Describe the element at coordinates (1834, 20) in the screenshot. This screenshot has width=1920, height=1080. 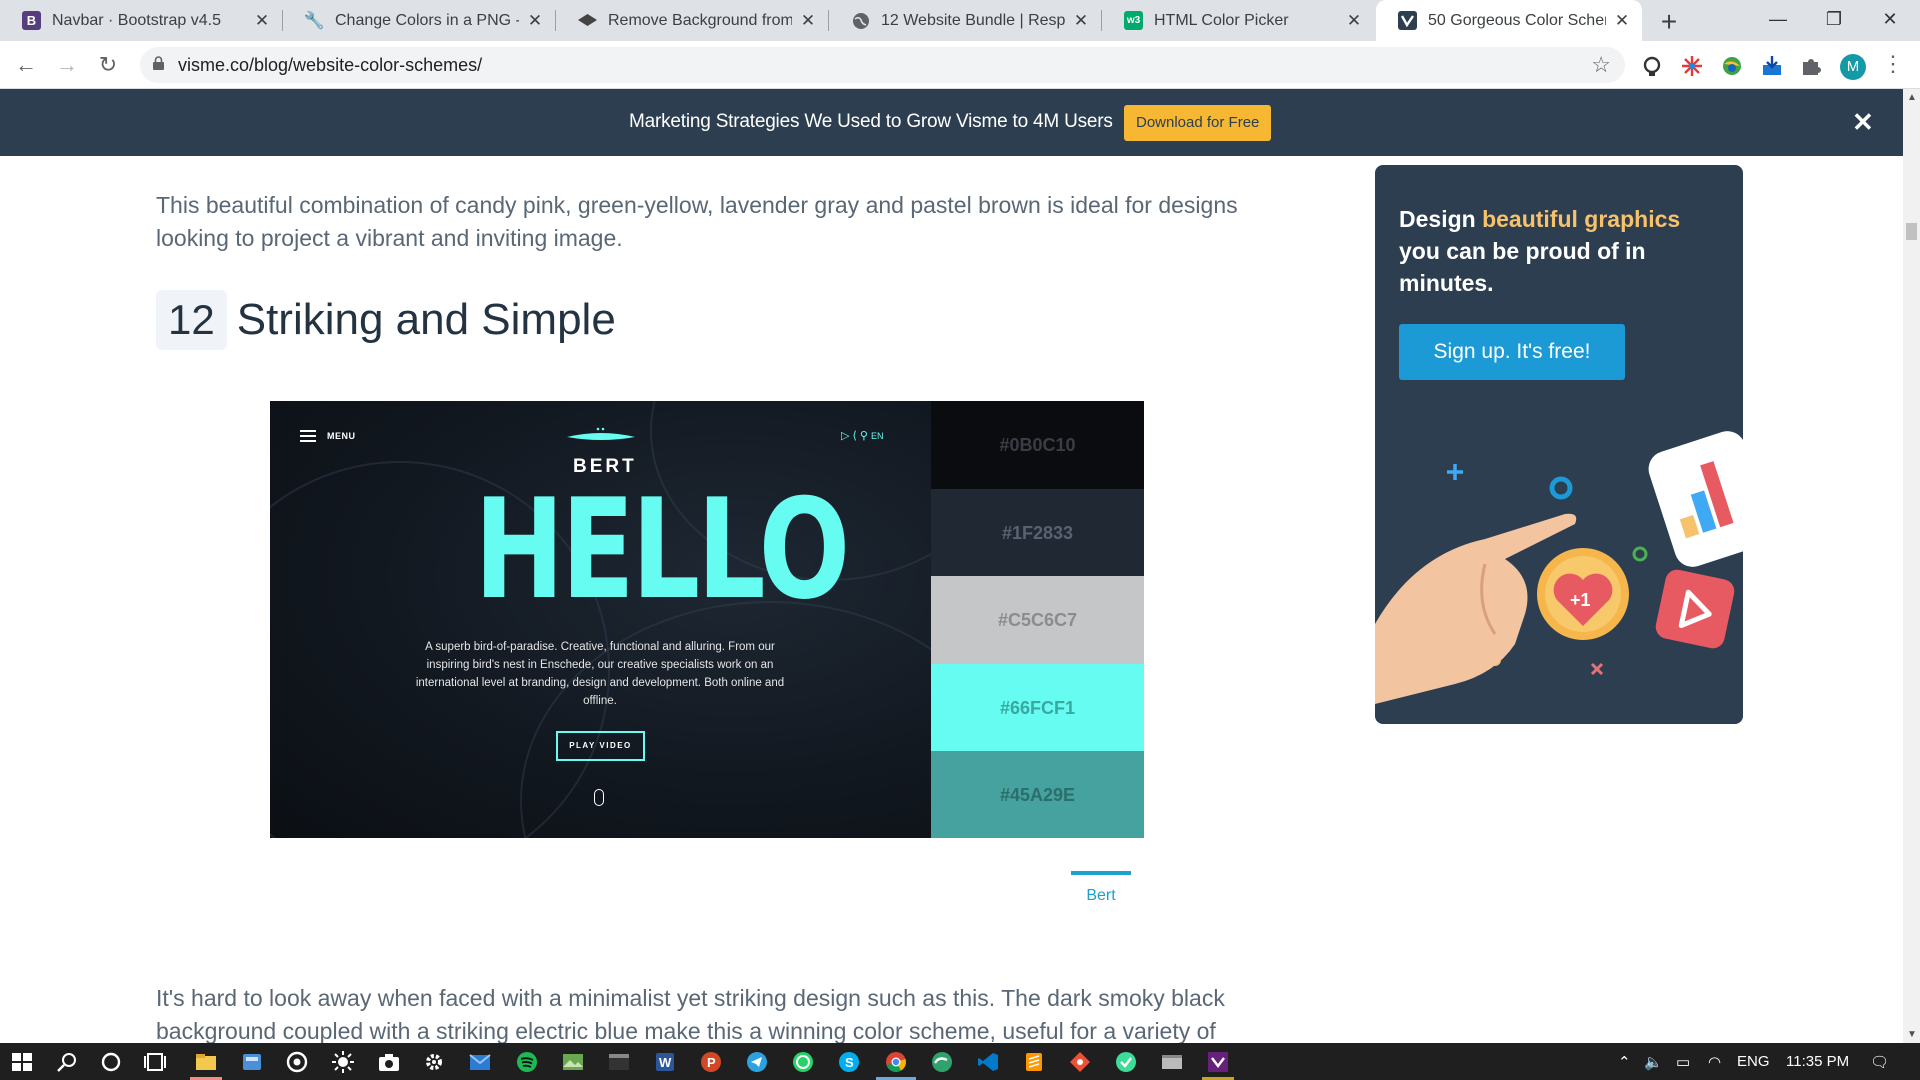
I see `restore-button: ❐` at that location.